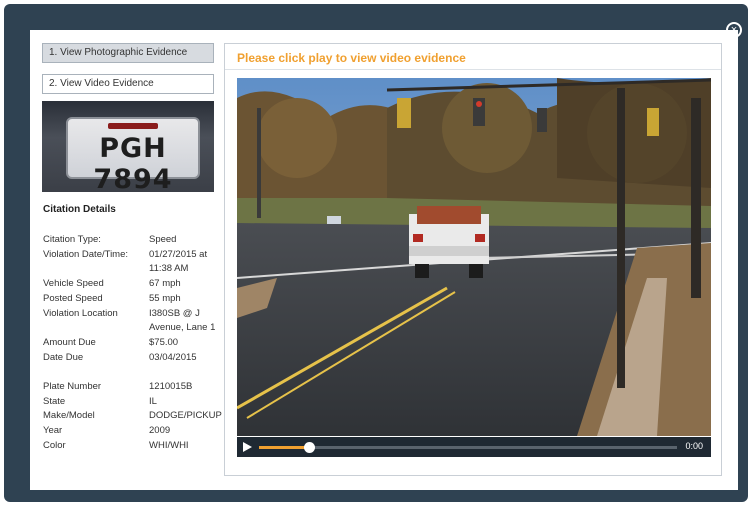  Describe the element at coordinates (173, 357) in the screenshot. I see `citation-value: 03/04/2015` at that location.